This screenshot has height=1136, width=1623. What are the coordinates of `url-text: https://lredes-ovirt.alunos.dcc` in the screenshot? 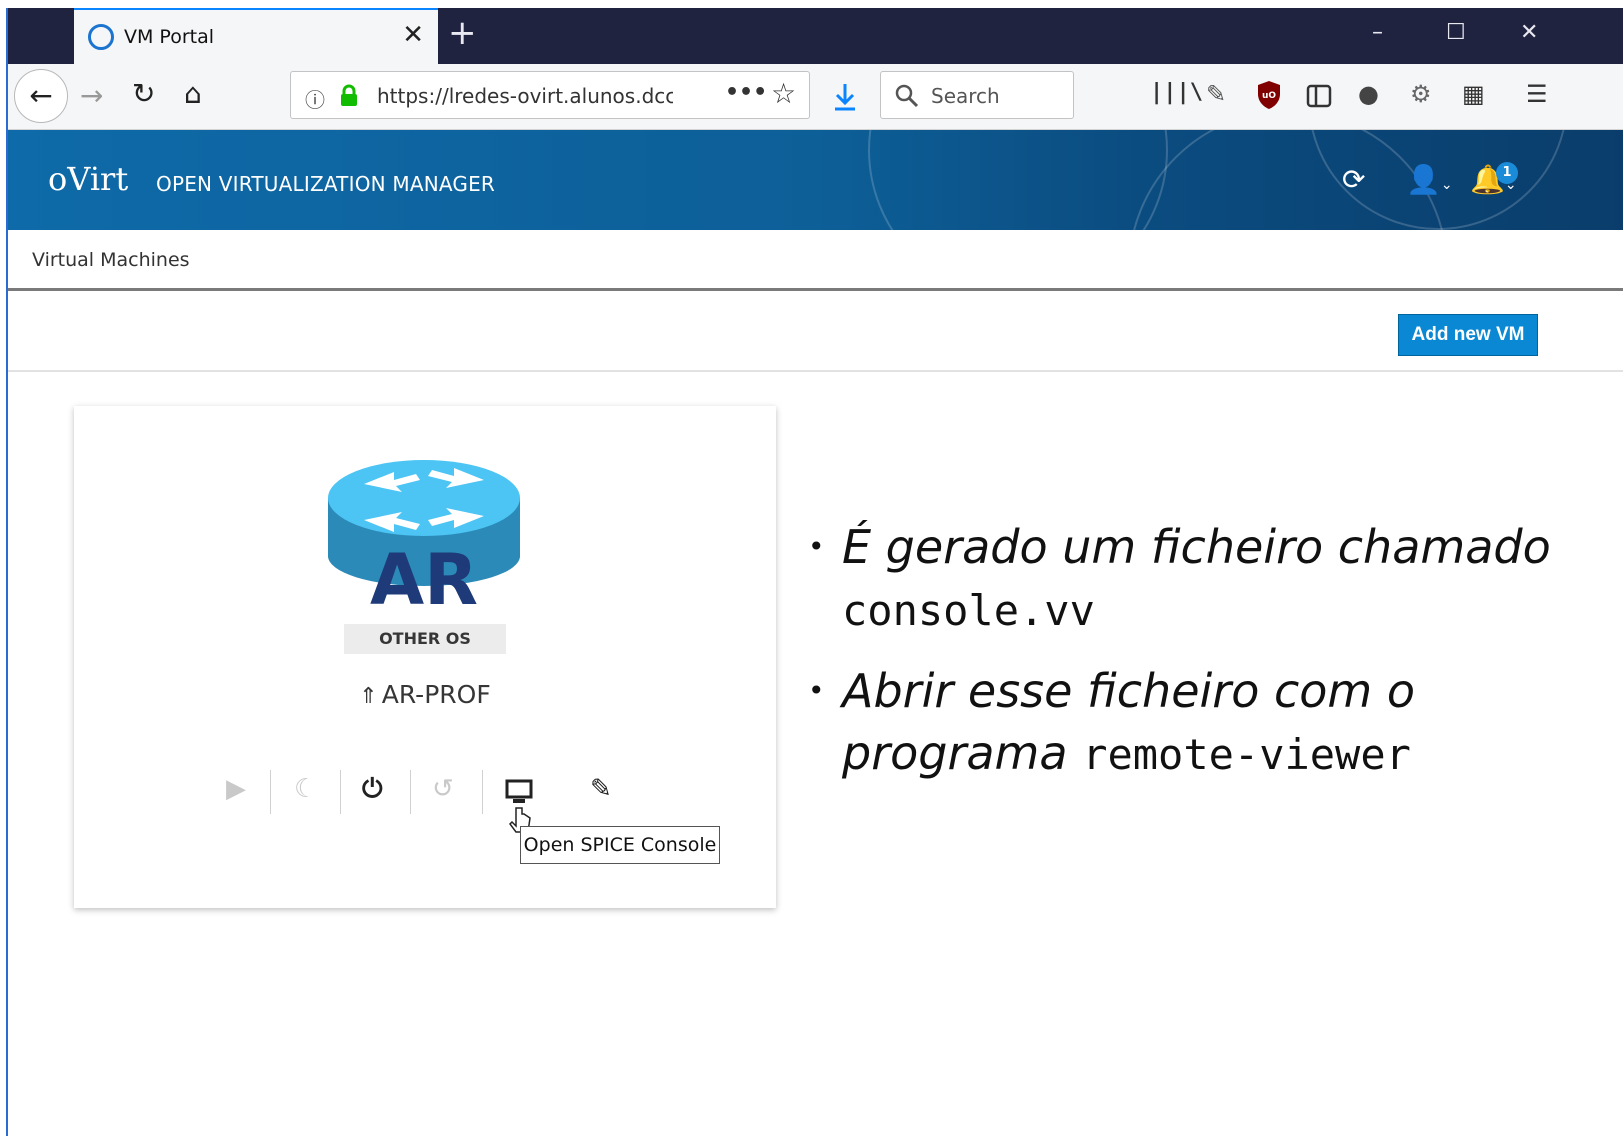 It's located at (525, 96).